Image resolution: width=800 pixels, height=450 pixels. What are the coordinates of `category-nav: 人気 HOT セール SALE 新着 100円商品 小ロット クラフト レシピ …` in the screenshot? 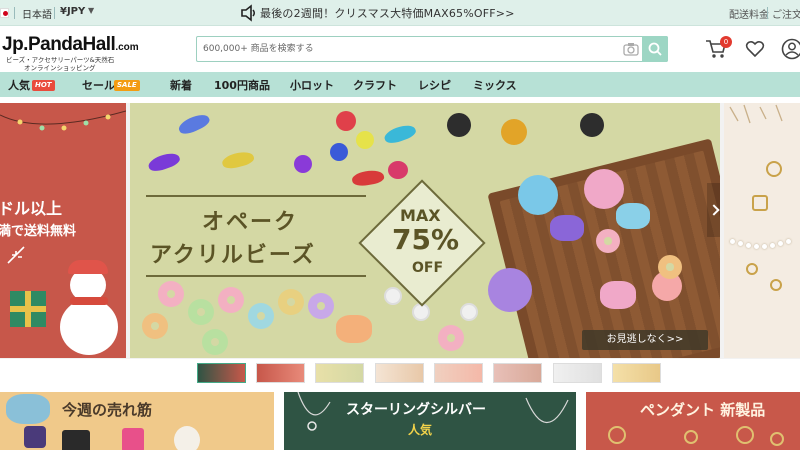 It's located at (400, 84).